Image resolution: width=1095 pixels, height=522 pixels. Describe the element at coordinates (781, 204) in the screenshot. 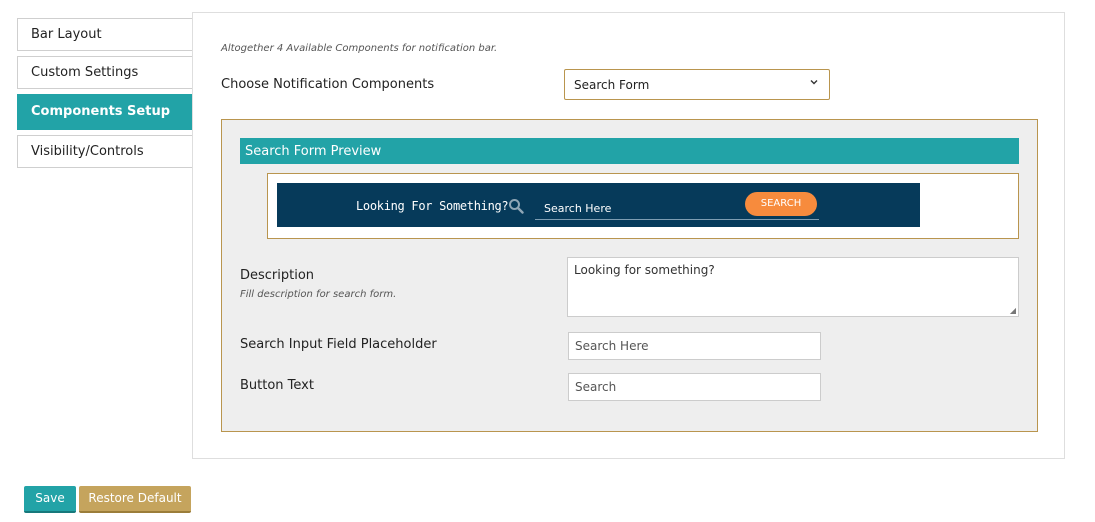

I see `bar-search-button: SEARCH` at that location.